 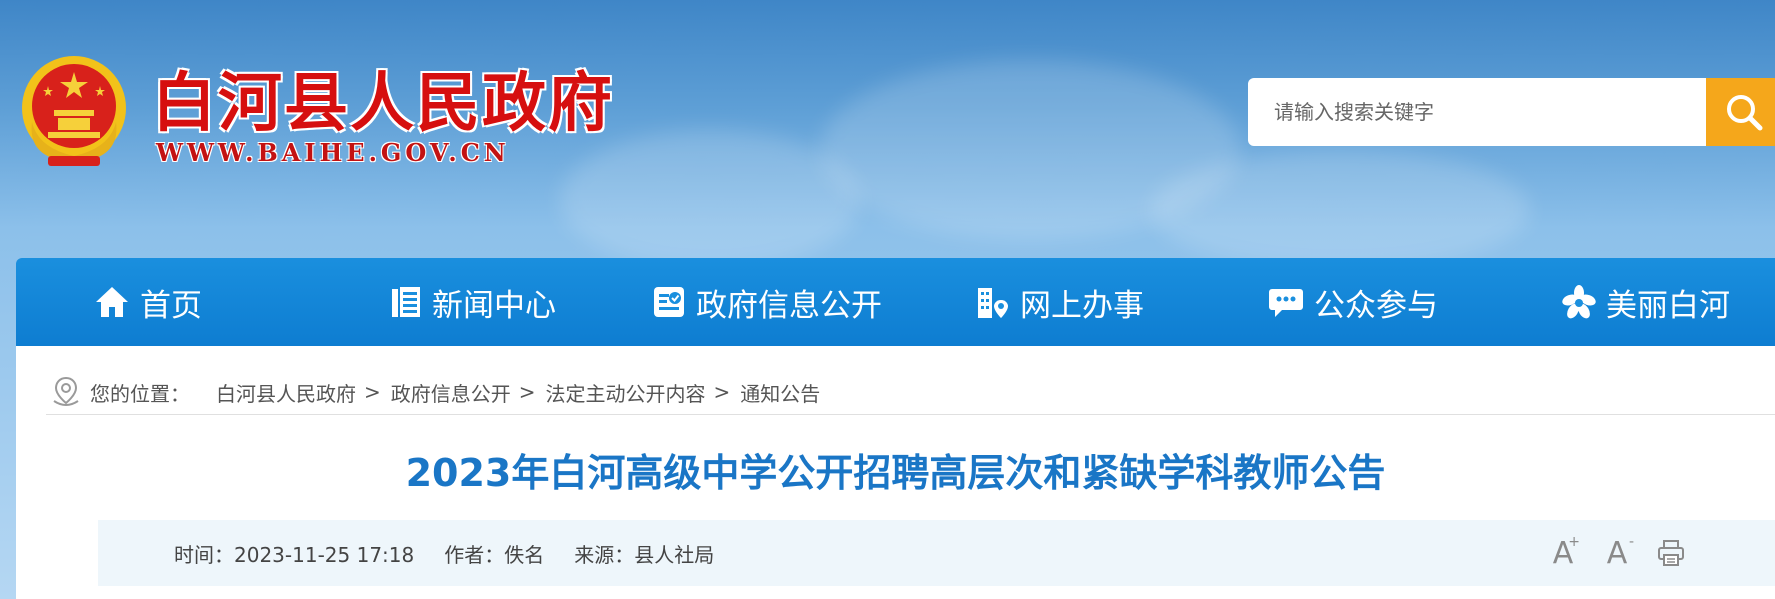 What do you see at coordinates (66, 391) in the screenshot?
I see `location-pin-icon` at bounding box center [66, 391].